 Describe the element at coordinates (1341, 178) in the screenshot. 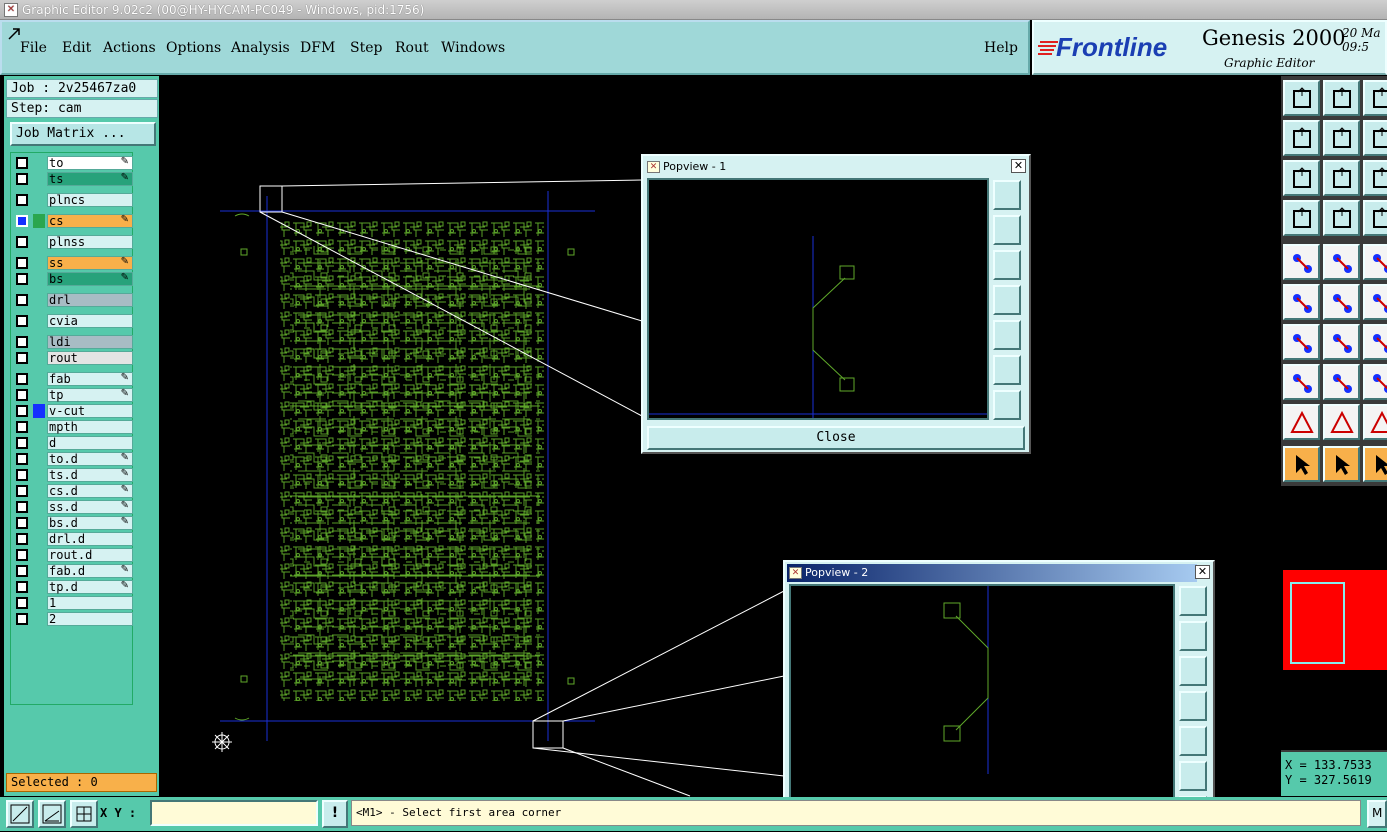

I see `zoom-home-button` at that location.